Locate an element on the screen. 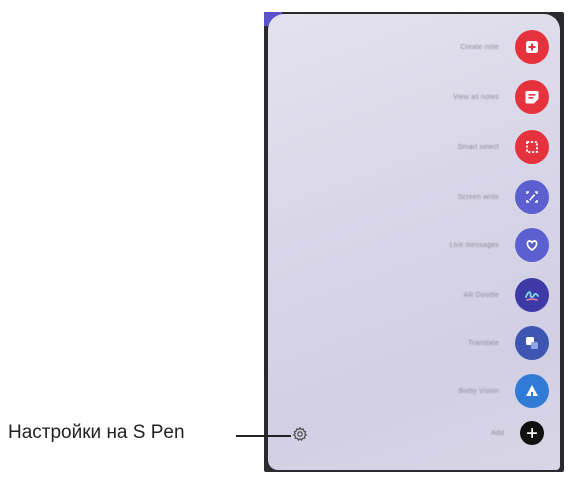 This screenshot has width=571, height=479. panel-item-add: Add is located at coordinates (520, 433).